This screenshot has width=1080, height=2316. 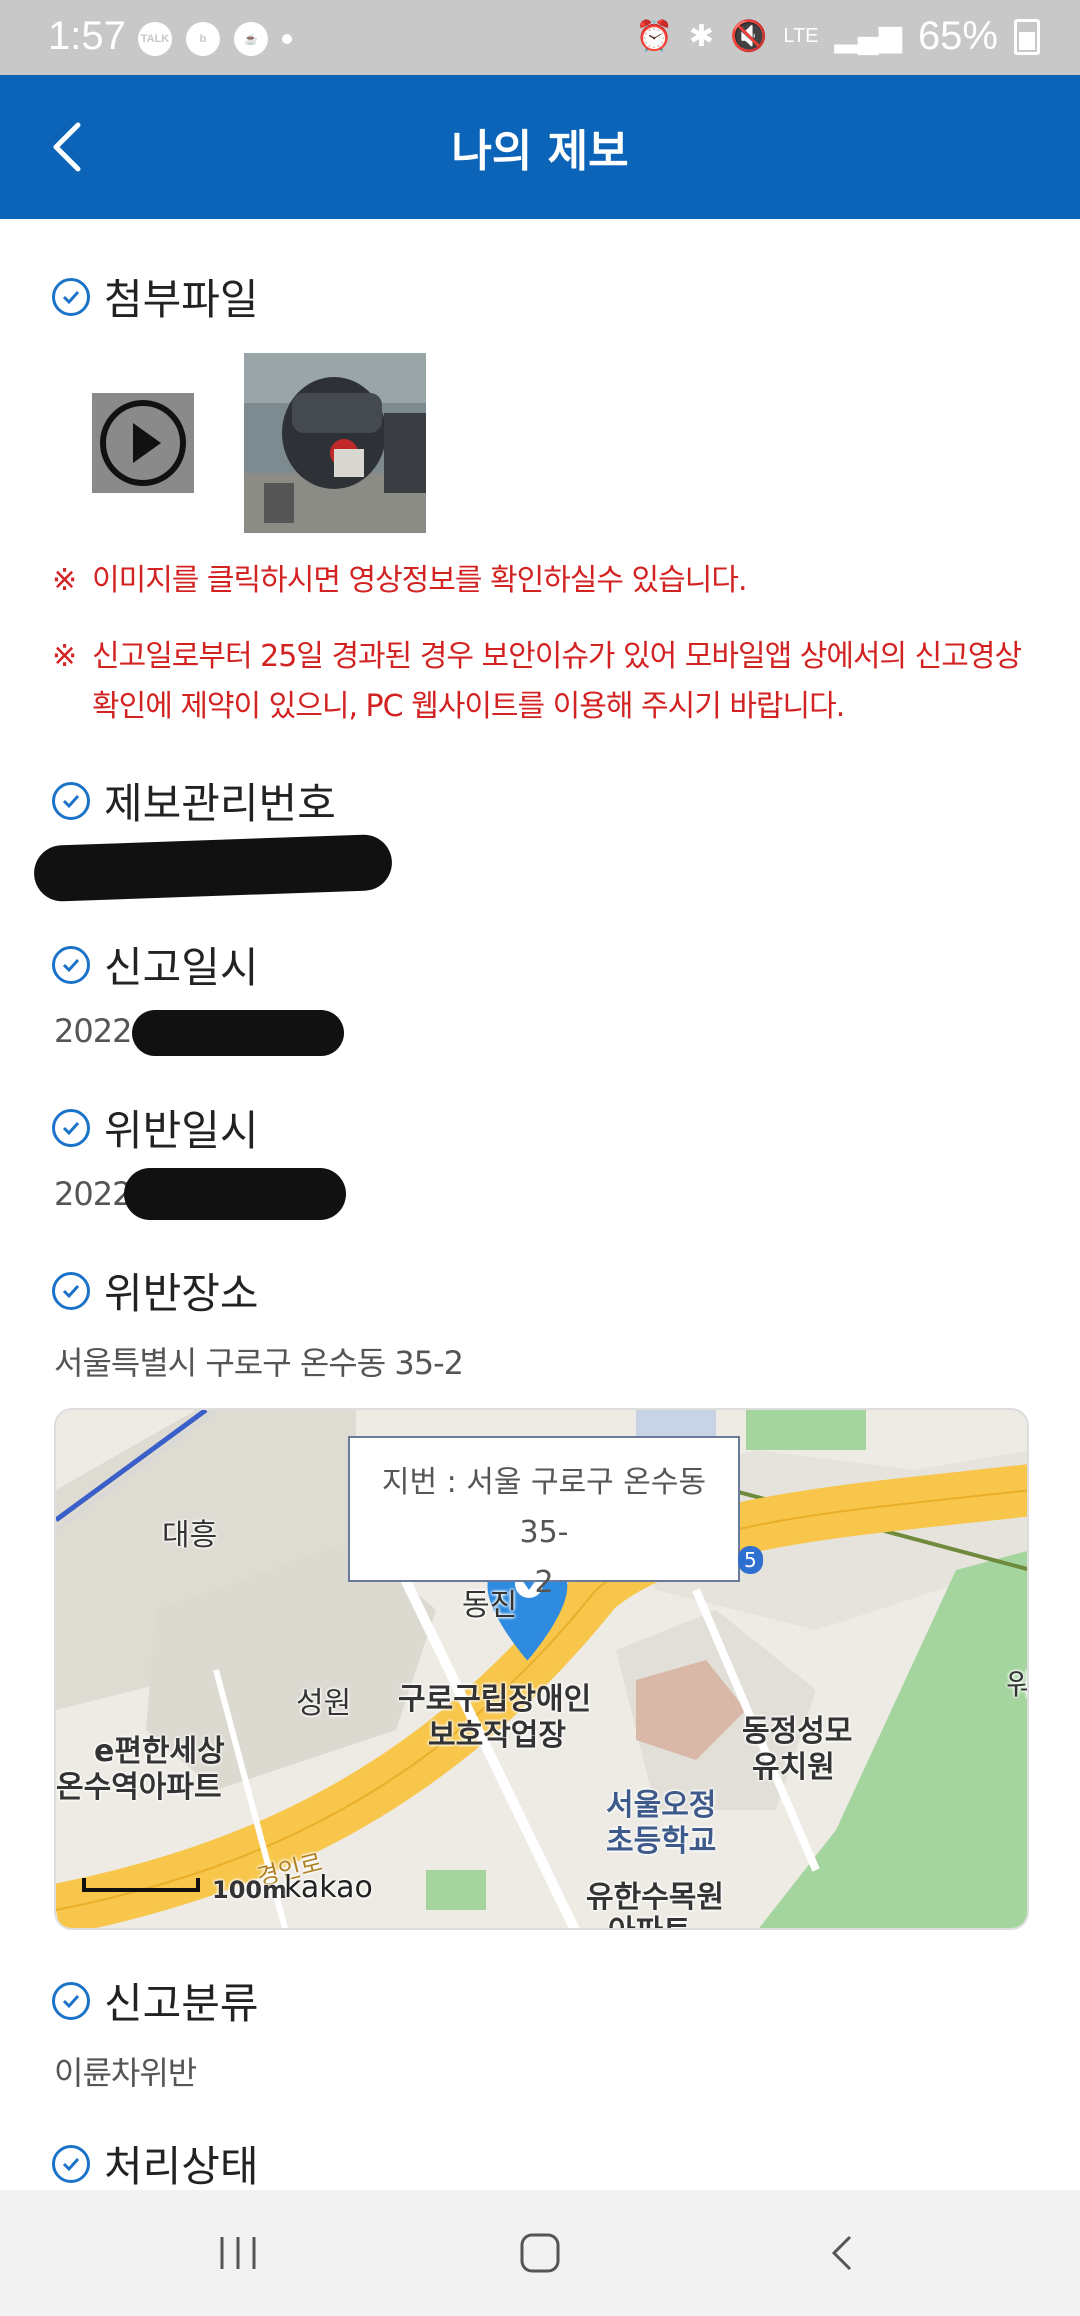 What do you see at coordinates (181, 299) in the screenshot?
I see `section-title: 첨부파일` at bounding box center [181, 299].